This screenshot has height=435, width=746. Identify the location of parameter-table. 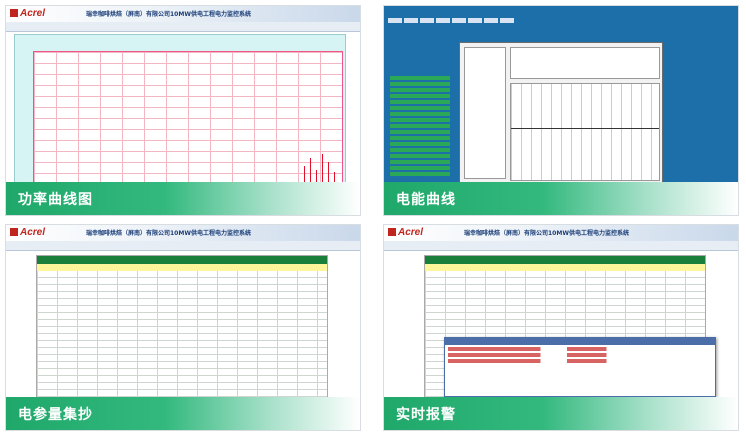
(182, 331).